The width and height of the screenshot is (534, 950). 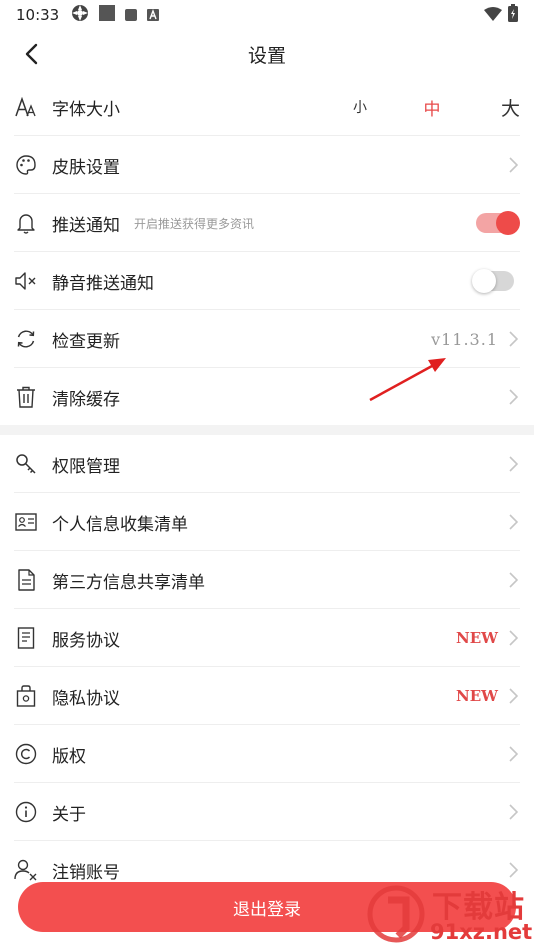 I want to click on square-notification-icon, so click(x=107, y=15).